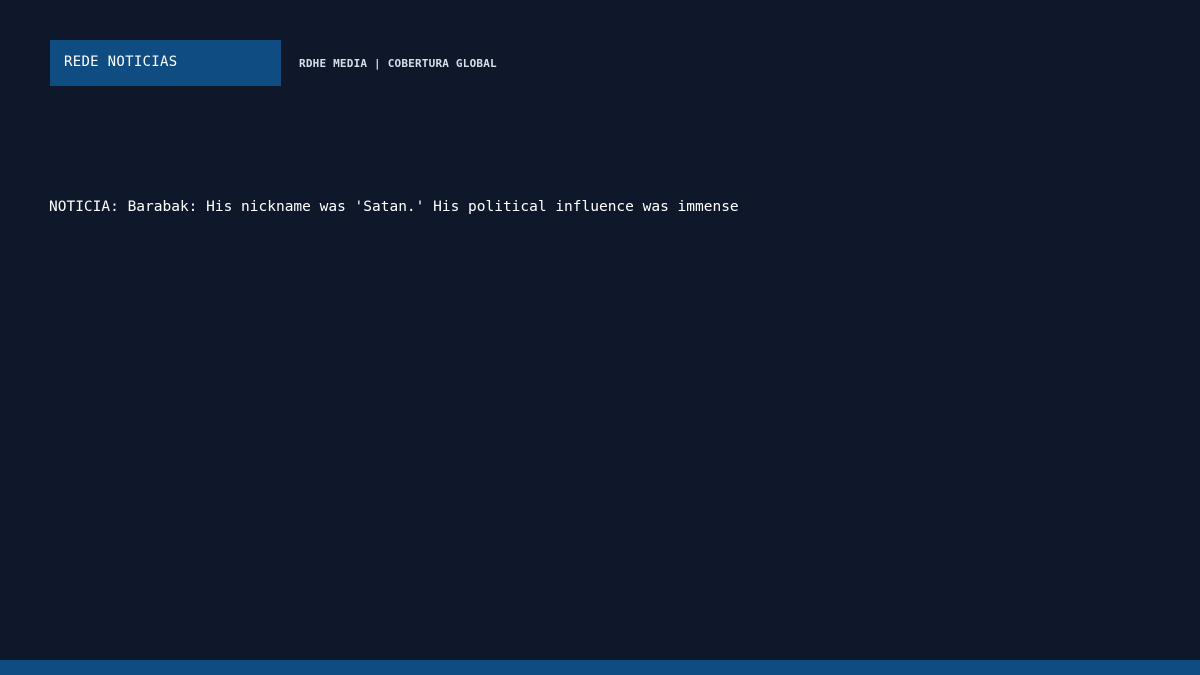 The width and height of the screenshot is (1200, 675). I want to click on network-tagline: RDHE MEDIA | COBERTURA GLOBAL, so click(398, 63).